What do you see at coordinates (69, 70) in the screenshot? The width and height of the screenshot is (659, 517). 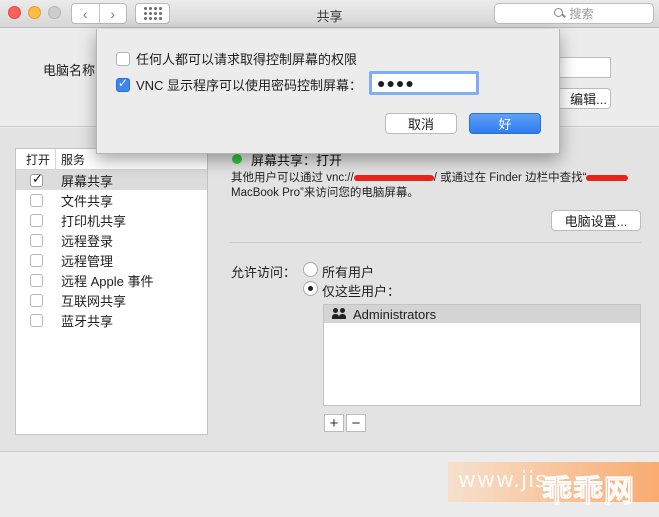 I see `computer-name-label: 电脑名称` at bounding box center [69, 70].